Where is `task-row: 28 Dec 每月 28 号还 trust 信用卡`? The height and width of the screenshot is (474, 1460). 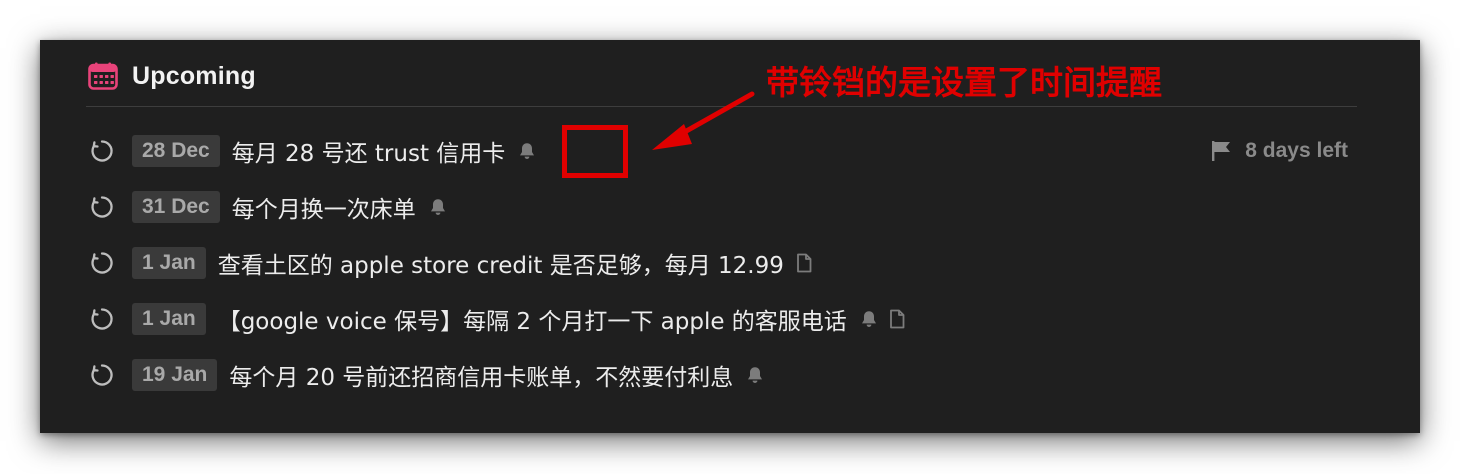
task-row: 28 Dec 每月 28 号还 trust 信用卡 is located at coordinates (312, 151).